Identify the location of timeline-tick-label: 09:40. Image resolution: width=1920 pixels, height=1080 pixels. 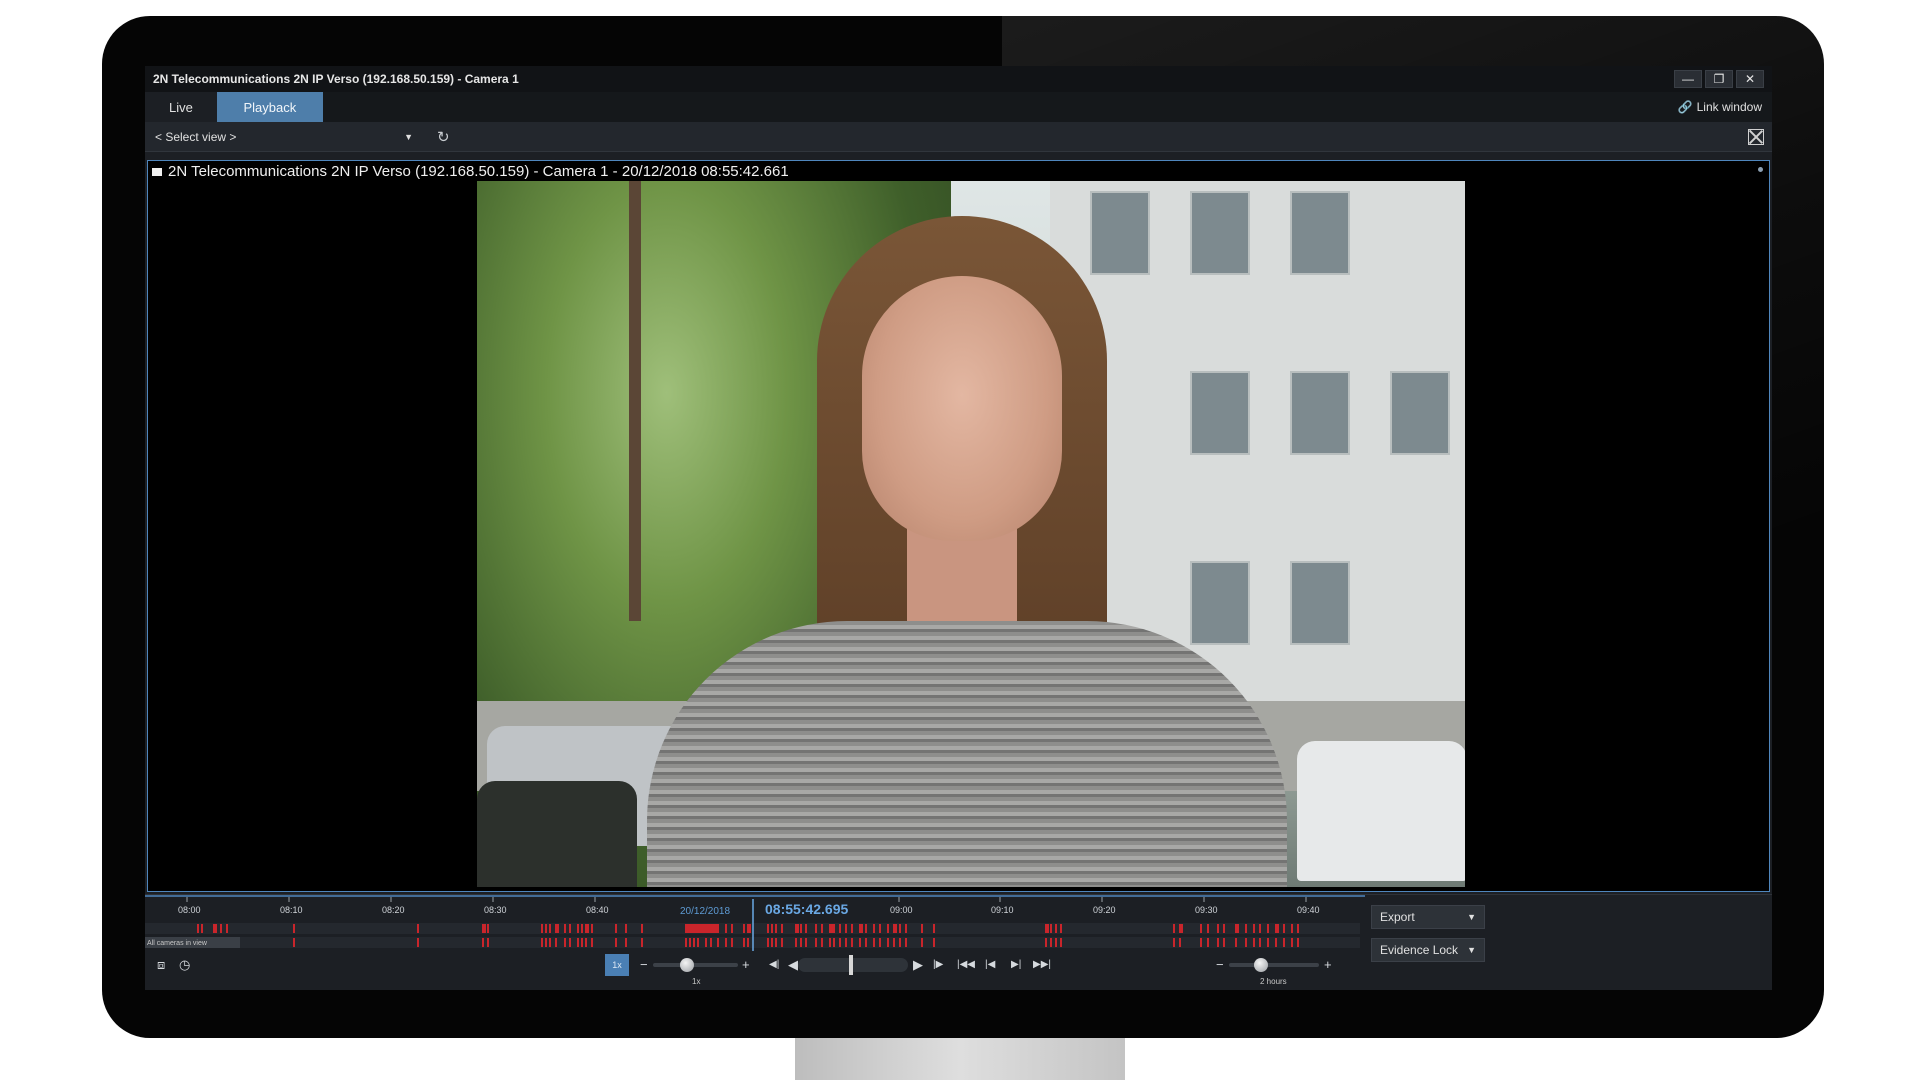
(1308, 910).